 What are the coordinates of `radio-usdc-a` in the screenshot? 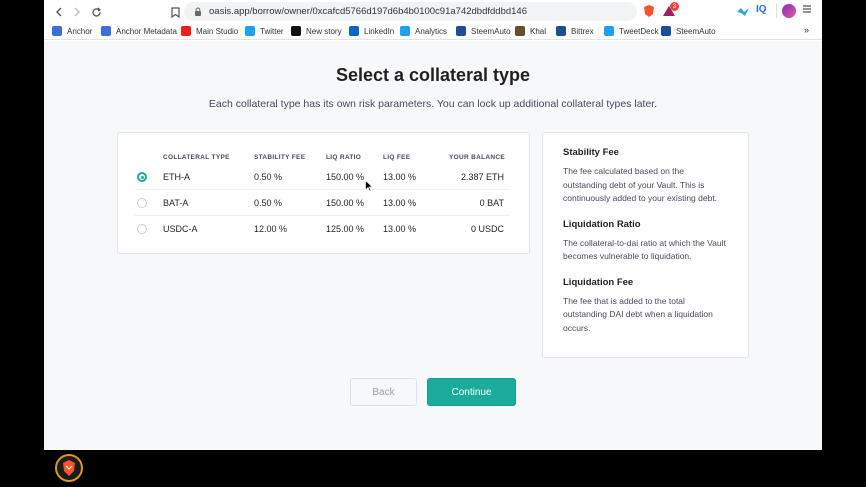 It's located at (142, 229).